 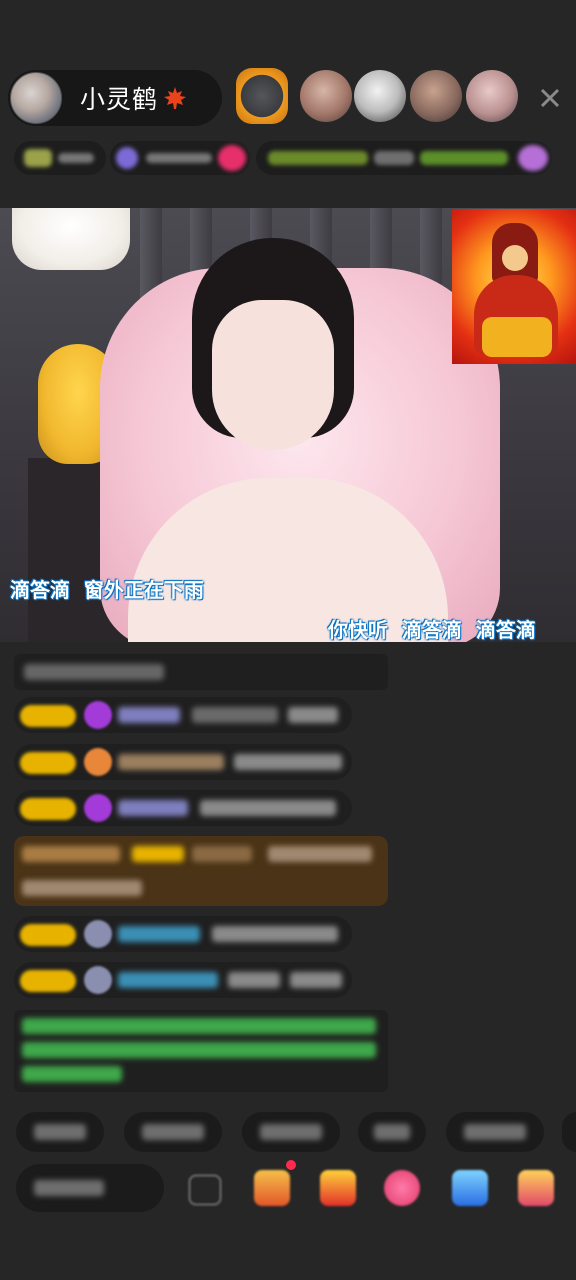 I want to click on shop-icon, so click(x=536, y=1188).